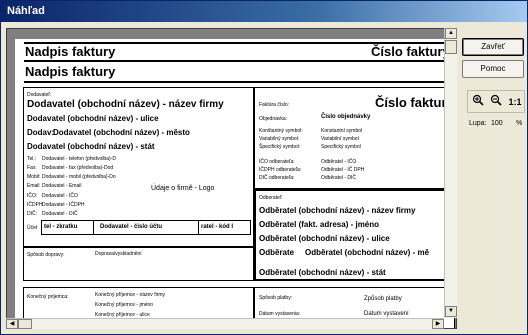 This screenshot has height=335, width=528. I want to click on customer-icdph-label: IČDPH odberateľa:, so click(280, 170).